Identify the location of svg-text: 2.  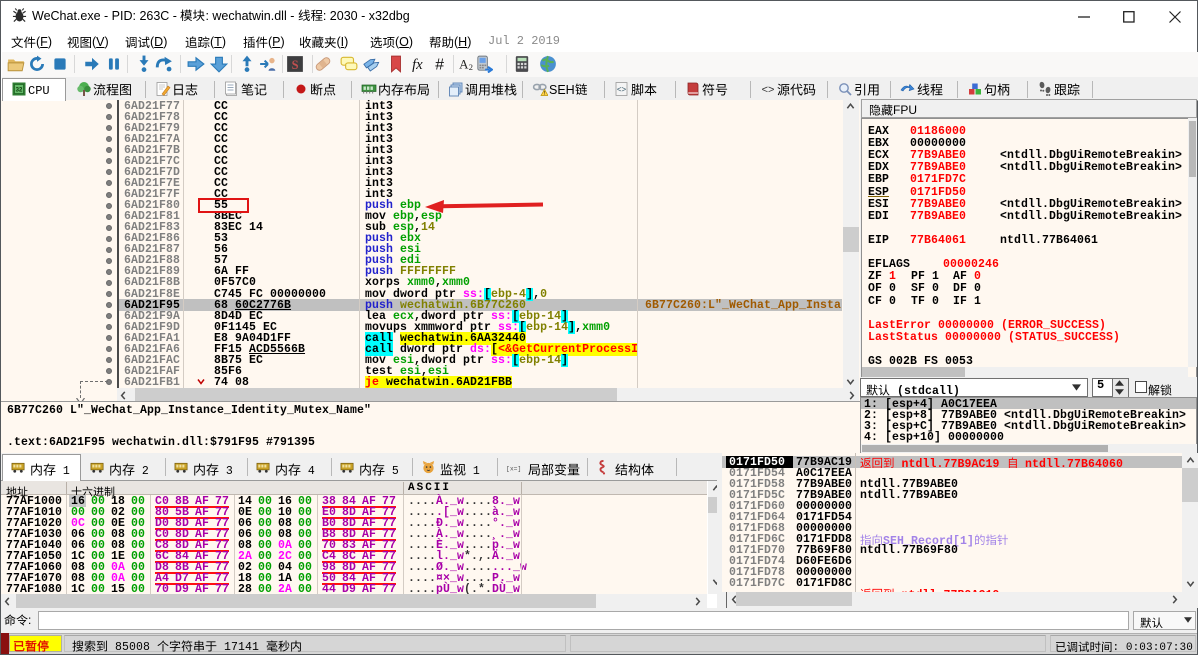
(471, 67).